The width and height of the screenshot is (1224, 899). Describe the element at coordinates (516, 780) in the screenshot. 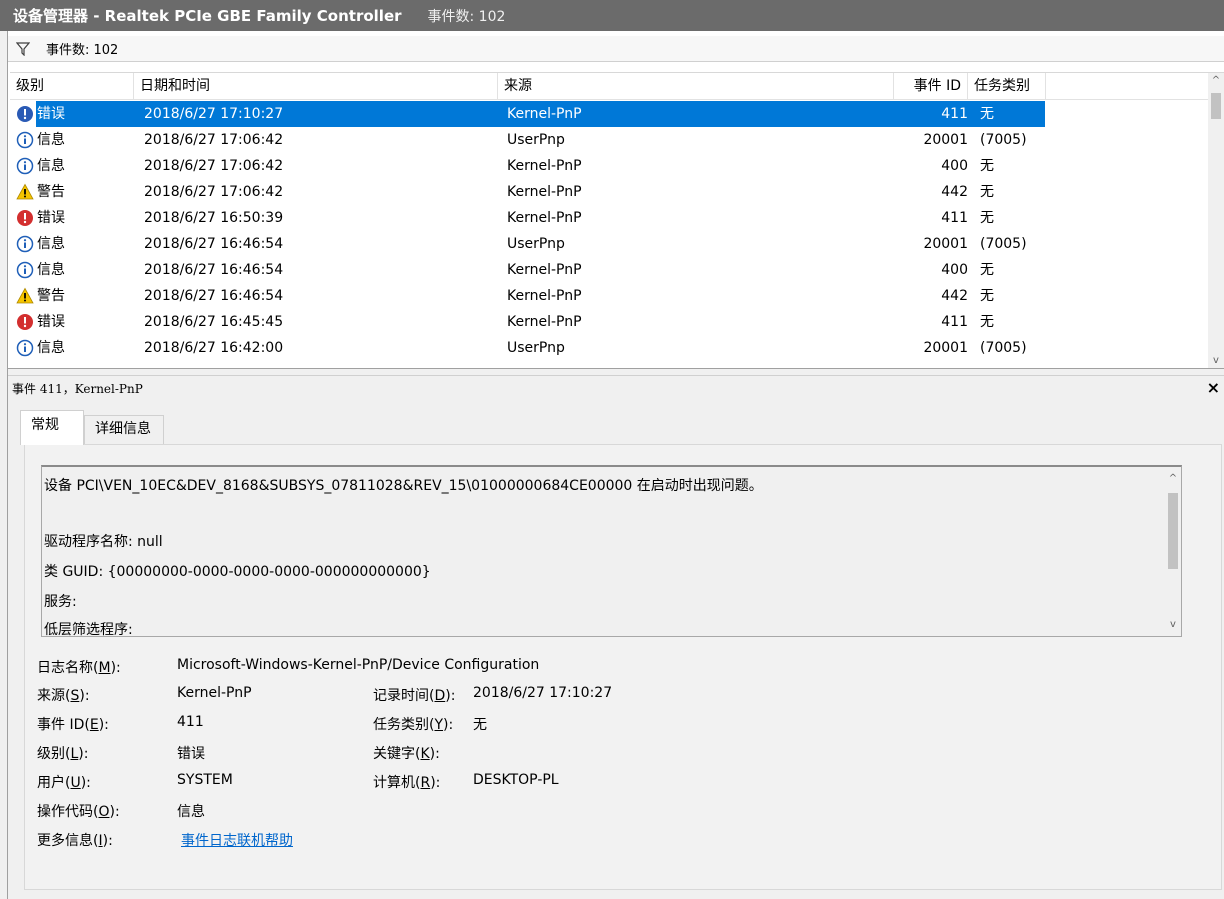

I see `computer-value: DESKTOP-PL` at that location.